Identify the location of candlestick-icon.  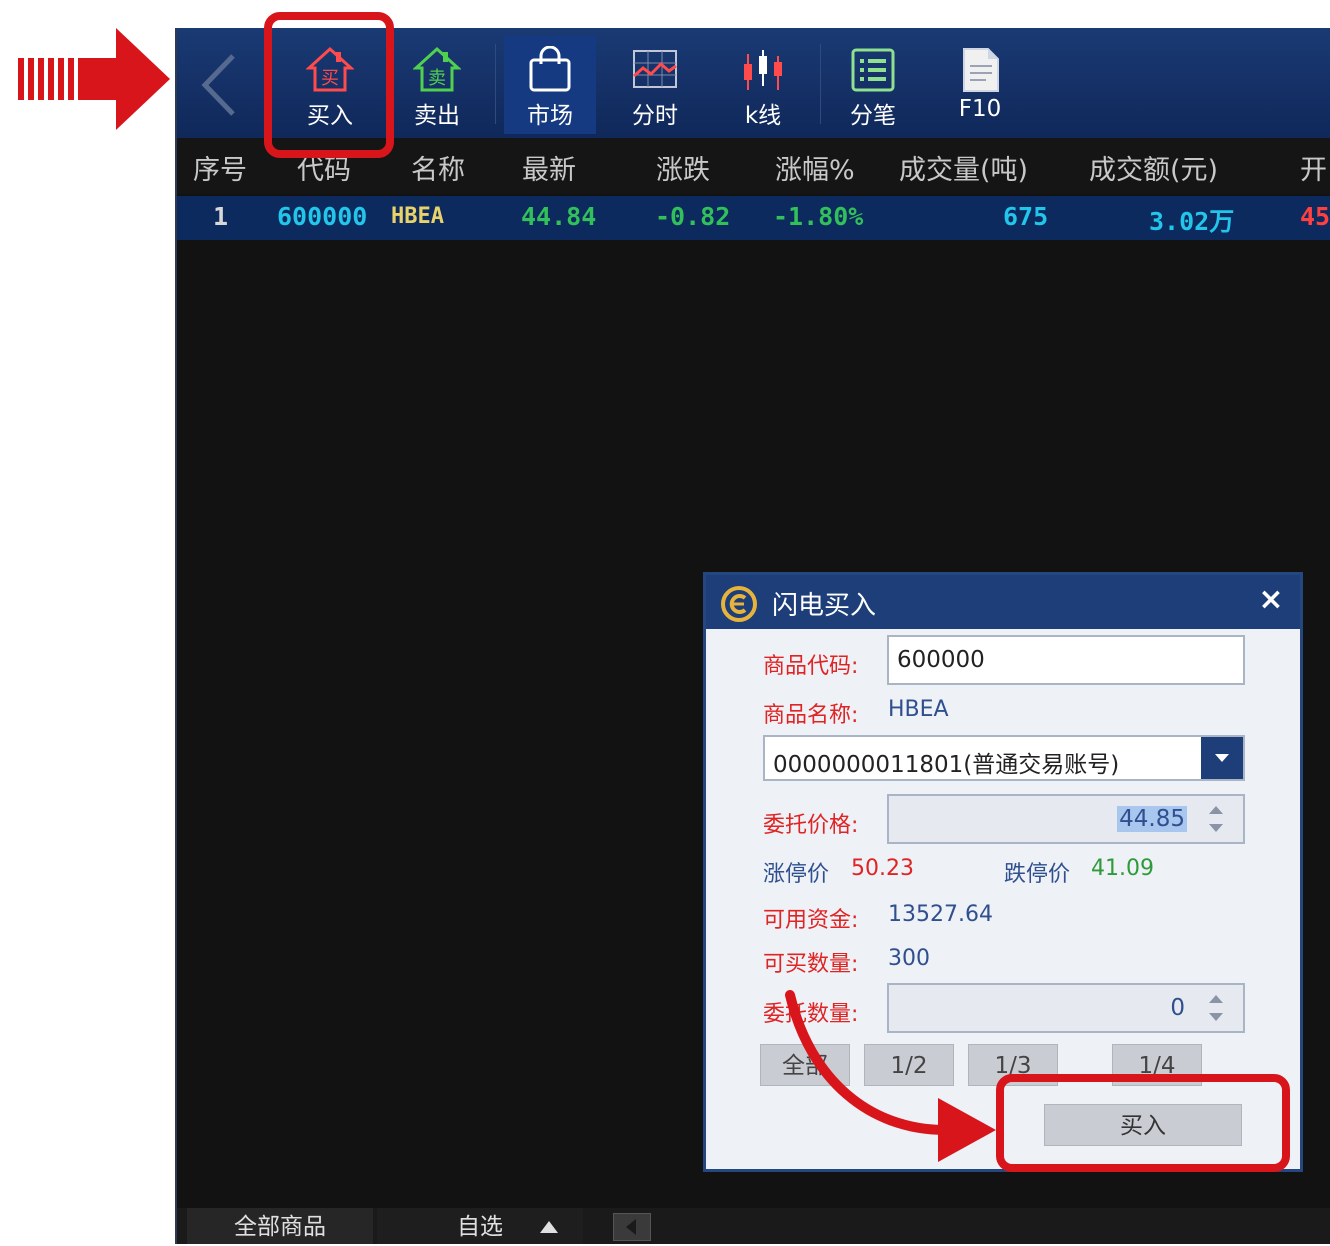
(763, 70).